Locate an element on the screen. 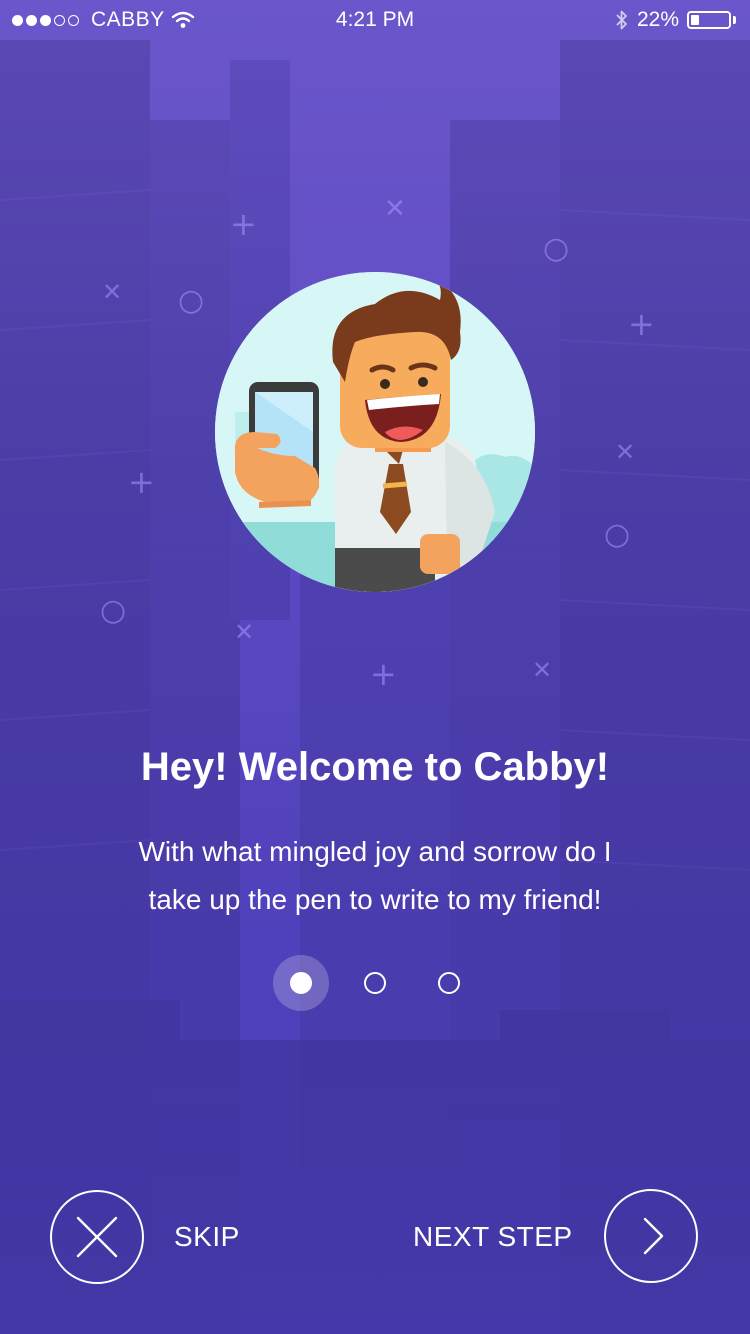 This screenshot has height=1334, width=750. next-step-label: NEXT STEP is located at coordinates (493, 1237).